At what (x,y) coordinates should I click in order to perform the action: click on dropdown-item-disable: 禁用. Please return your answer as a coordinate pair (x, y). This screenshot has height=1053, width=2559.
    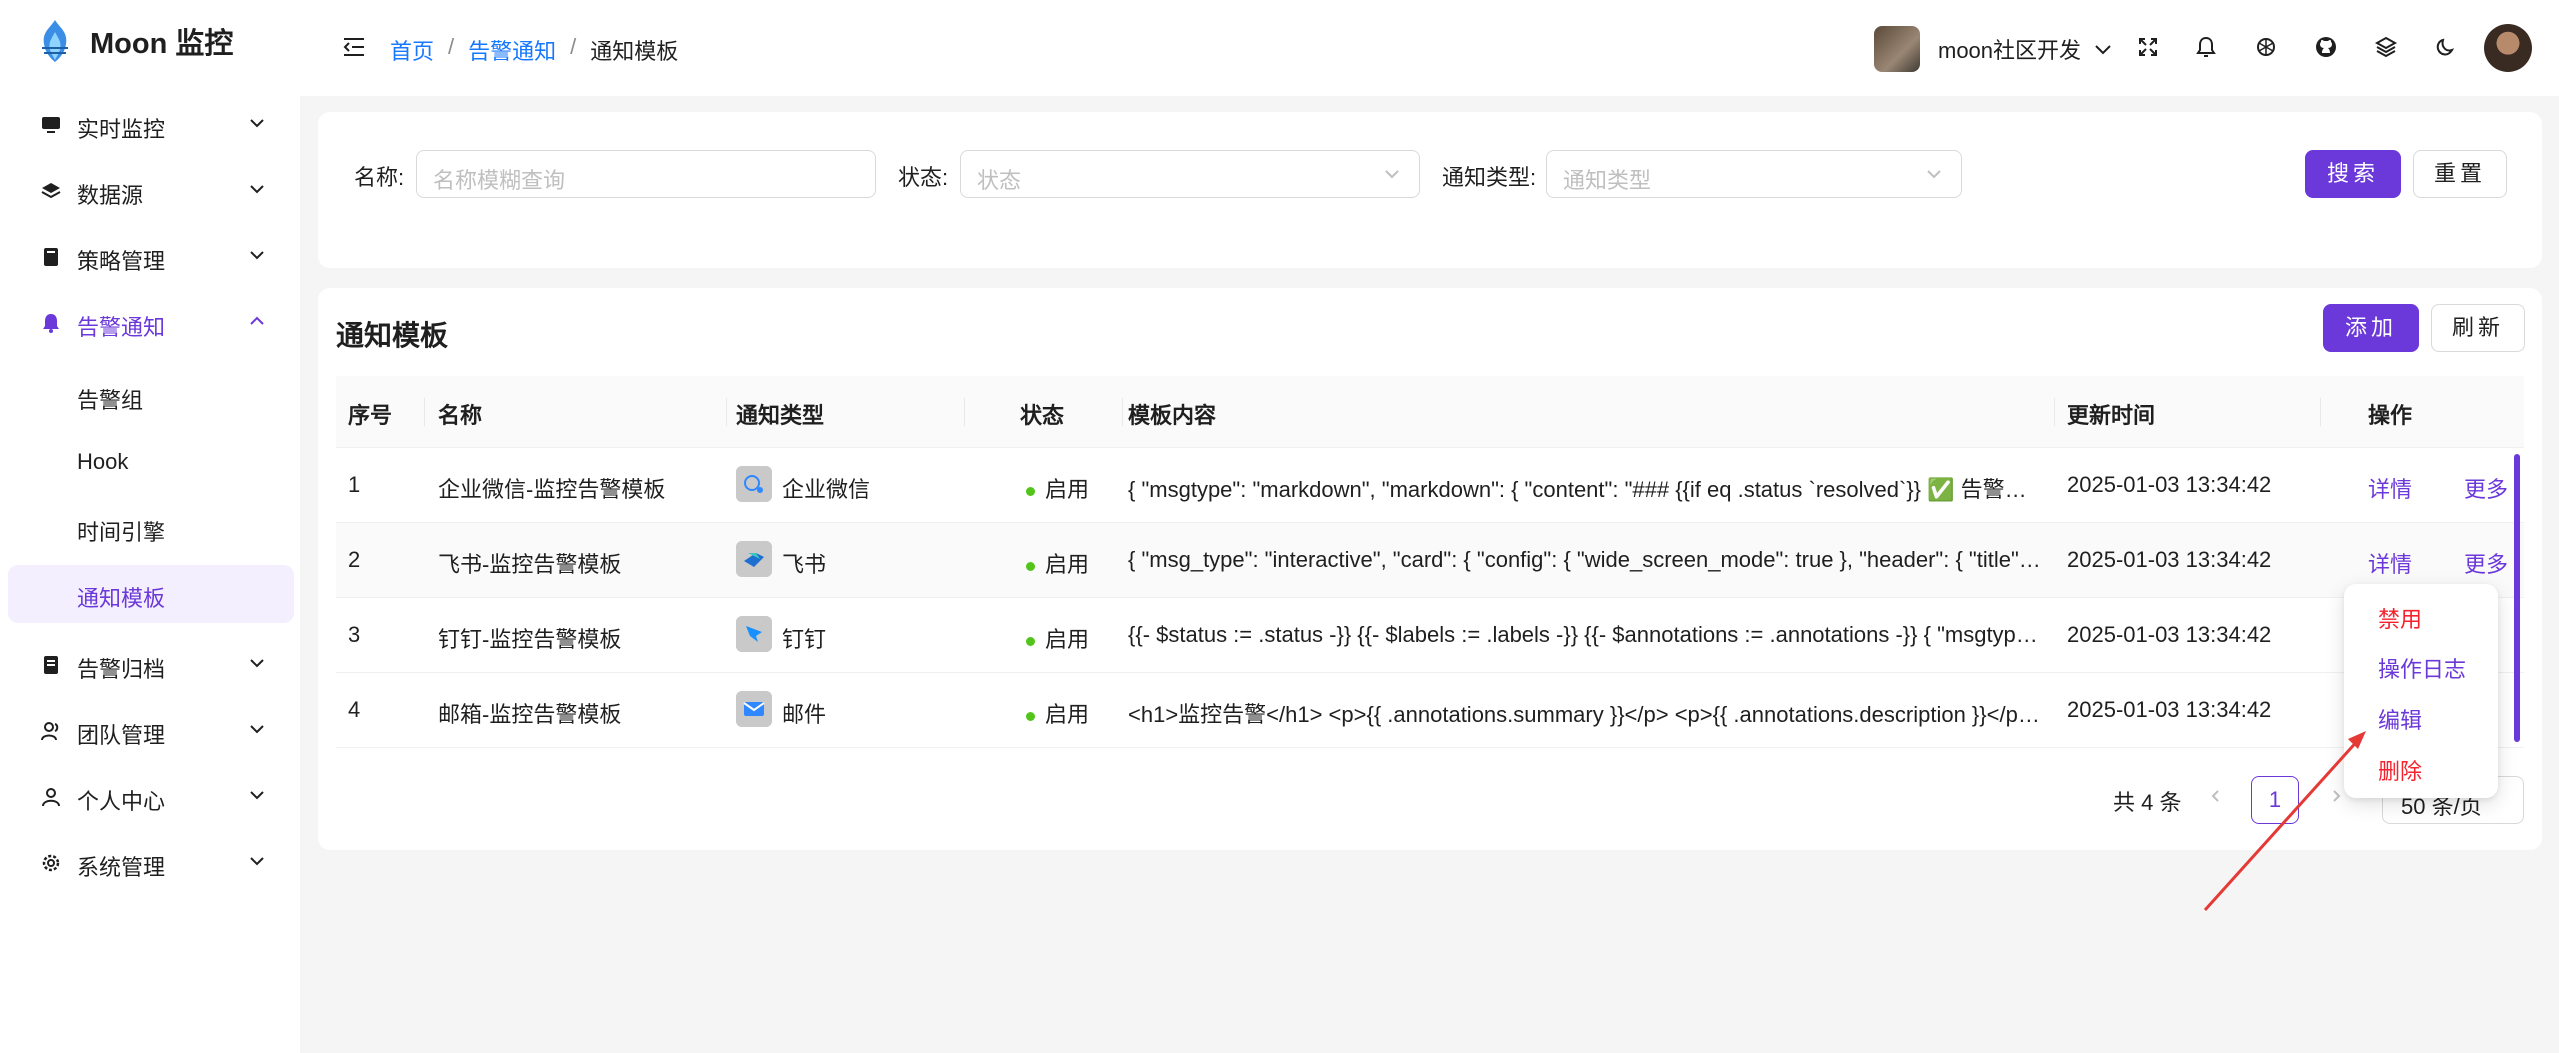
    Looking at the image, I should click on (2400, 618).